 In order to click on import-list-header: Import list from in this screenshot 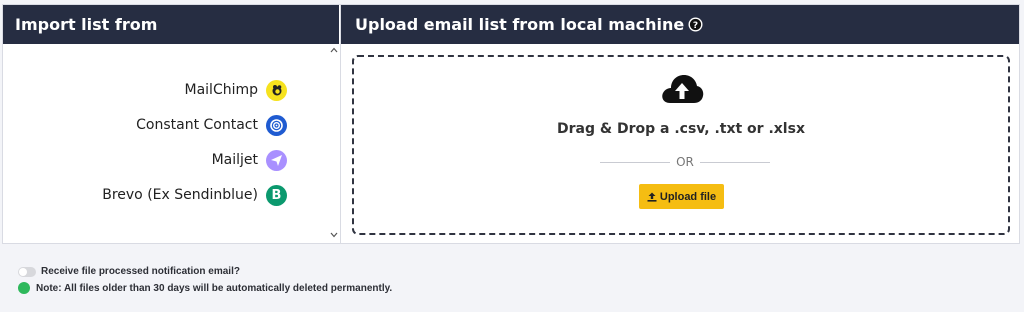, I will do `click(171, 24)`.